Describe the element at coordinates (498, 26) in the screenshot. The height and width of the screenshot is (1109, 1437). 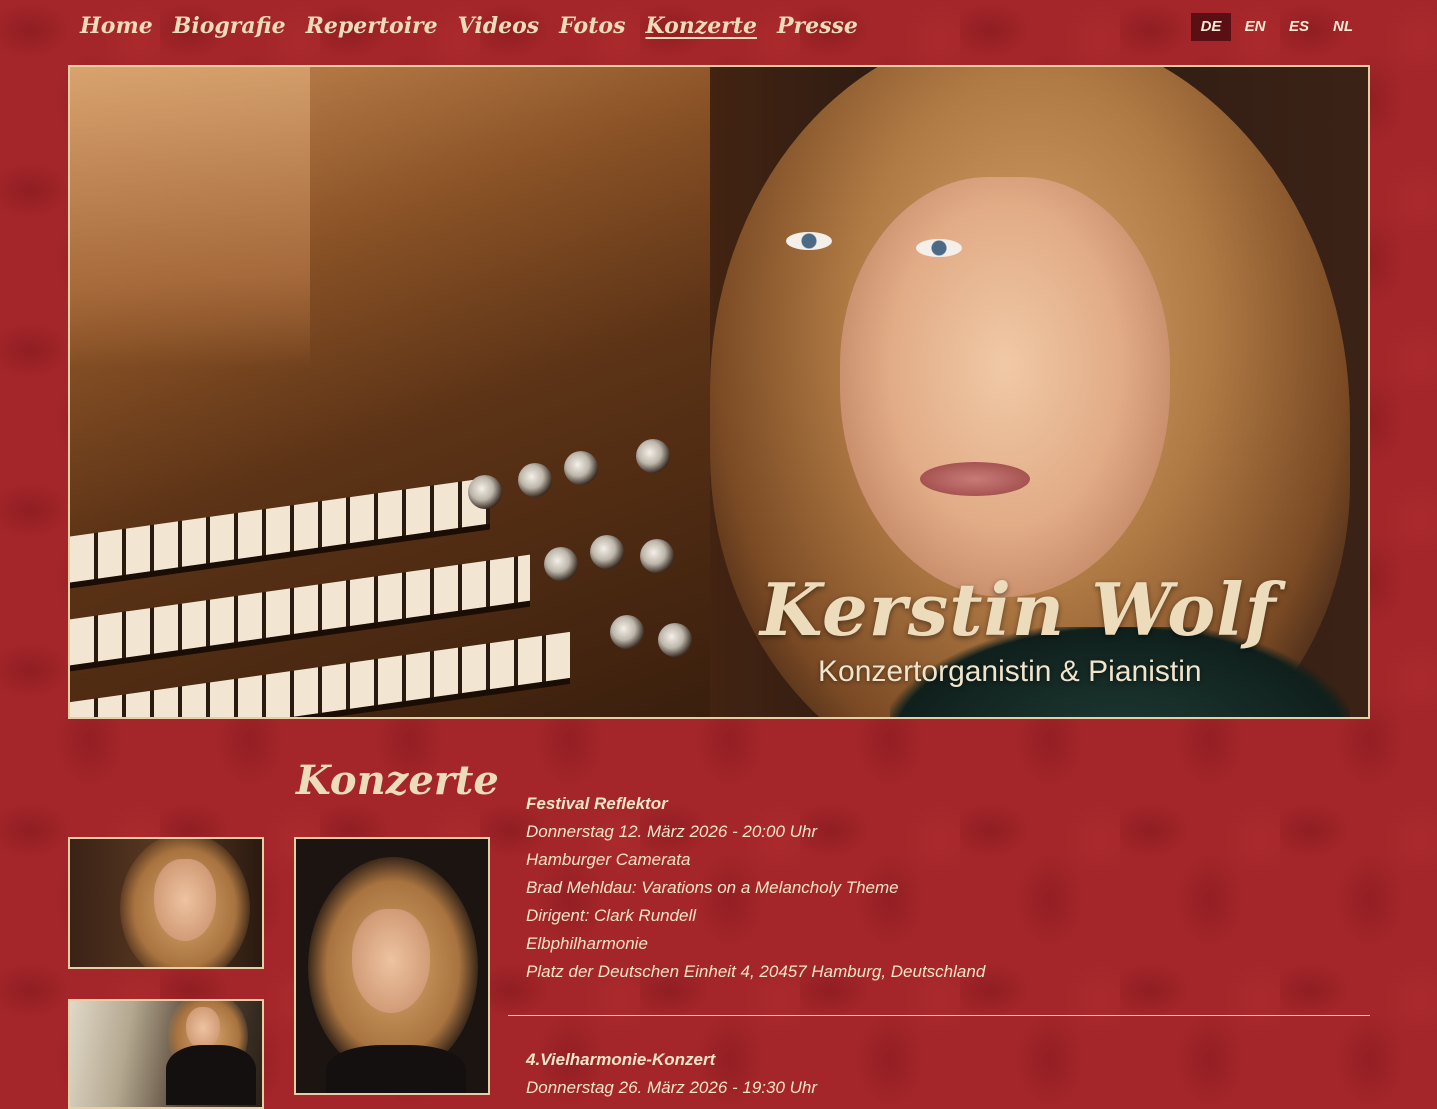
I see `nav-videos: Videos` at that location.